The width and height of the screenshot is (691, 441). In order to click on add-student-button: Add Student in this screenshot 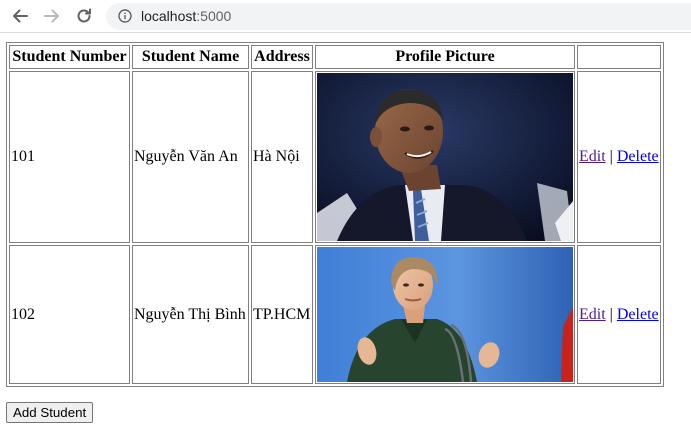, I will do `click(50, 412)`.